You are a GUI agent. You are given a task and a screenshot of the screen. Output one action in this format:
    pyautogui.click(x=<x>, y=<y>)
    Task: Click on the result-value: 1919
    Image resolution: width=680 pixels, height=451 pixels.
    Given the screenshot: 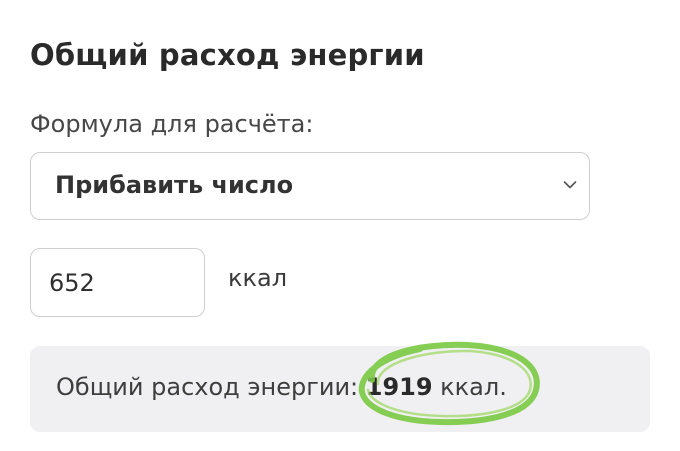 What is the action you would take?
    pyautogui.click(x=399, y=387)
    